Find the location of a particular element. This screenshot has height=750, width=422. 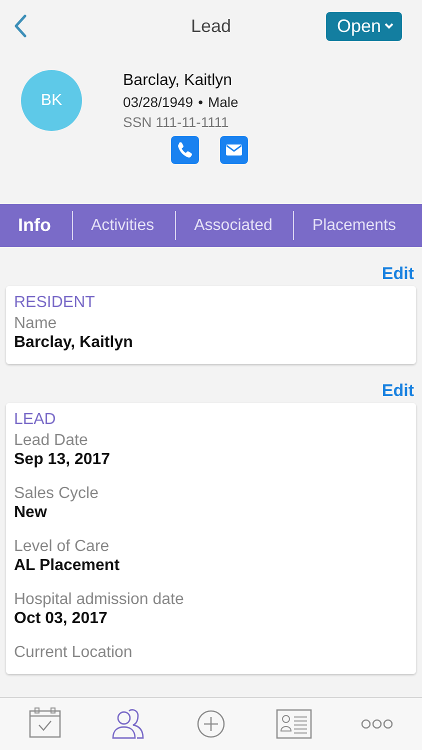

ssn-text: SSN 111-11-1111 is located at coordinates (176, 122).